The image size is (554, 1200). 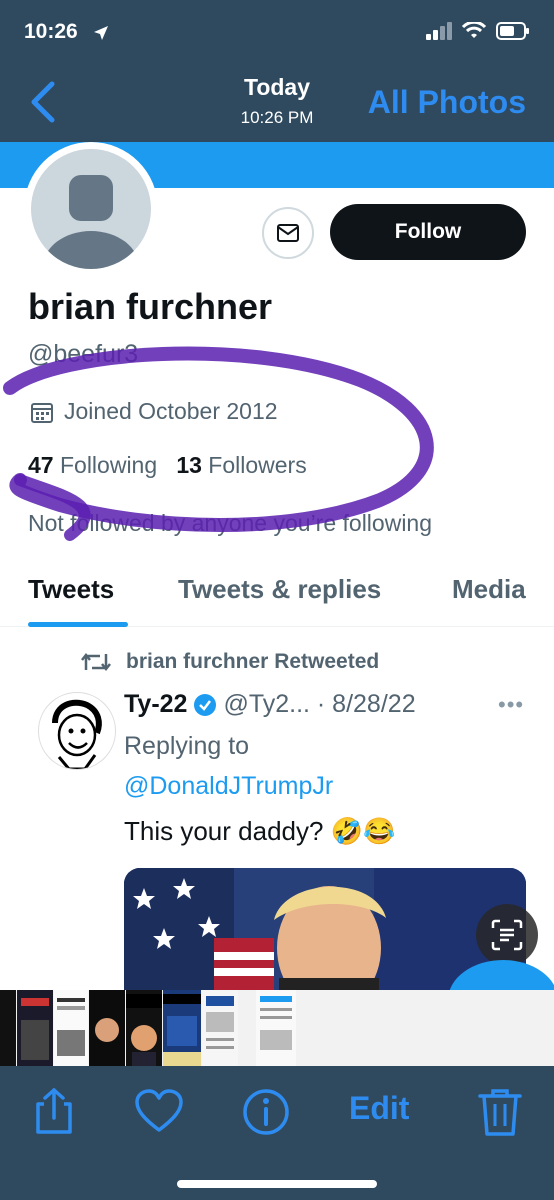 What do you see at coordinates (71, 589) in the screenshot?
I see `tab-tweets: Tweets` at bounding box center [71, 589].